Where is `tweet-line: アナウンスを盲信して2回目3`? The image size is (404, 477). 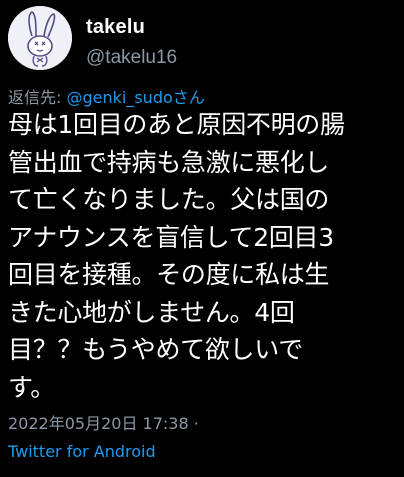 tweet-line: アナウンスを盲信して2回目3 is located at coordinates (171, 237).